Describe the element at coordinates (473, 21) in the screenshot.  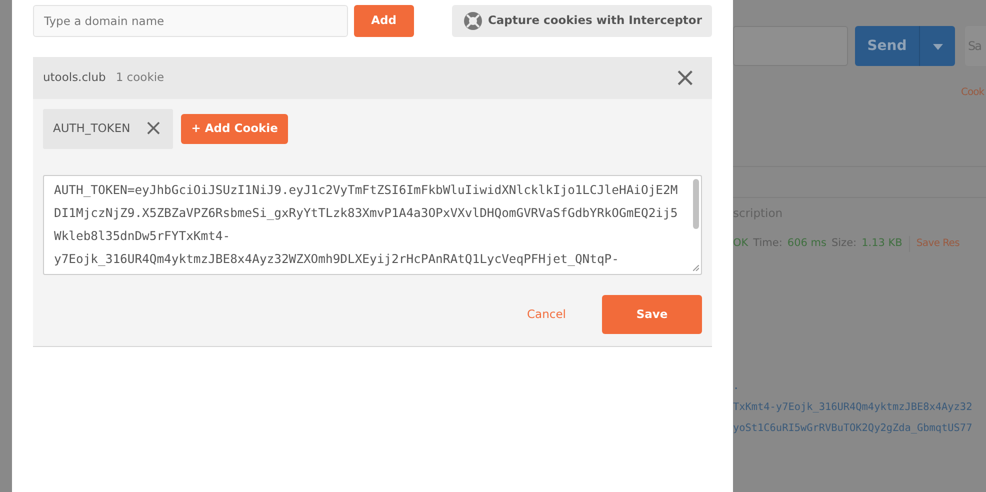
I see `satellite-icon` at that location.